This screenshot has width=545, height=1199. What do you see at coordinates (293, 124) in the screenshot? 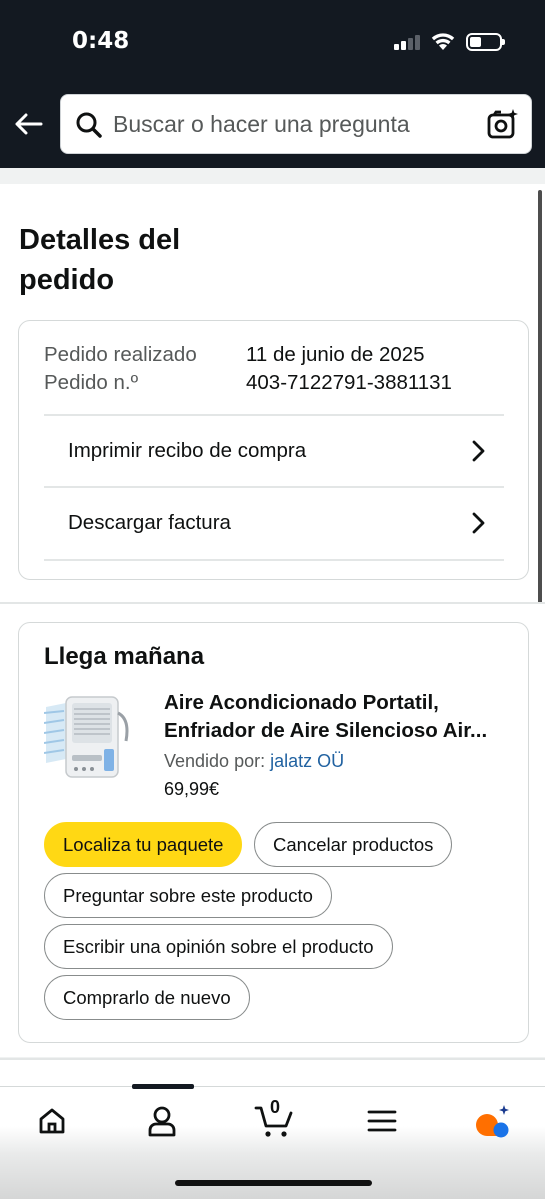
I see `search-input` at bounding box center [293, 124].